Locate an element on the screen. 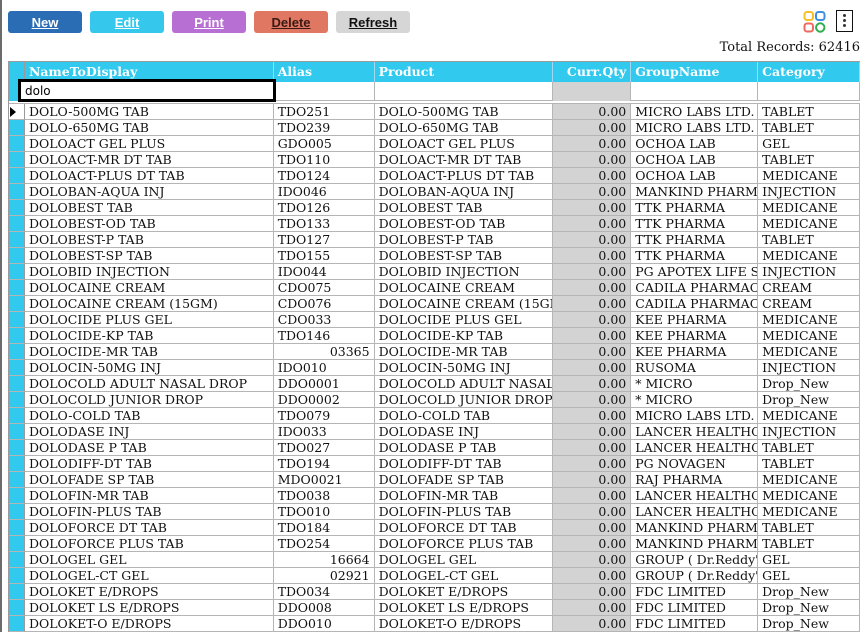  cell-product: DOLOCIDE-KP TAB is located at coordinates (464, 336).